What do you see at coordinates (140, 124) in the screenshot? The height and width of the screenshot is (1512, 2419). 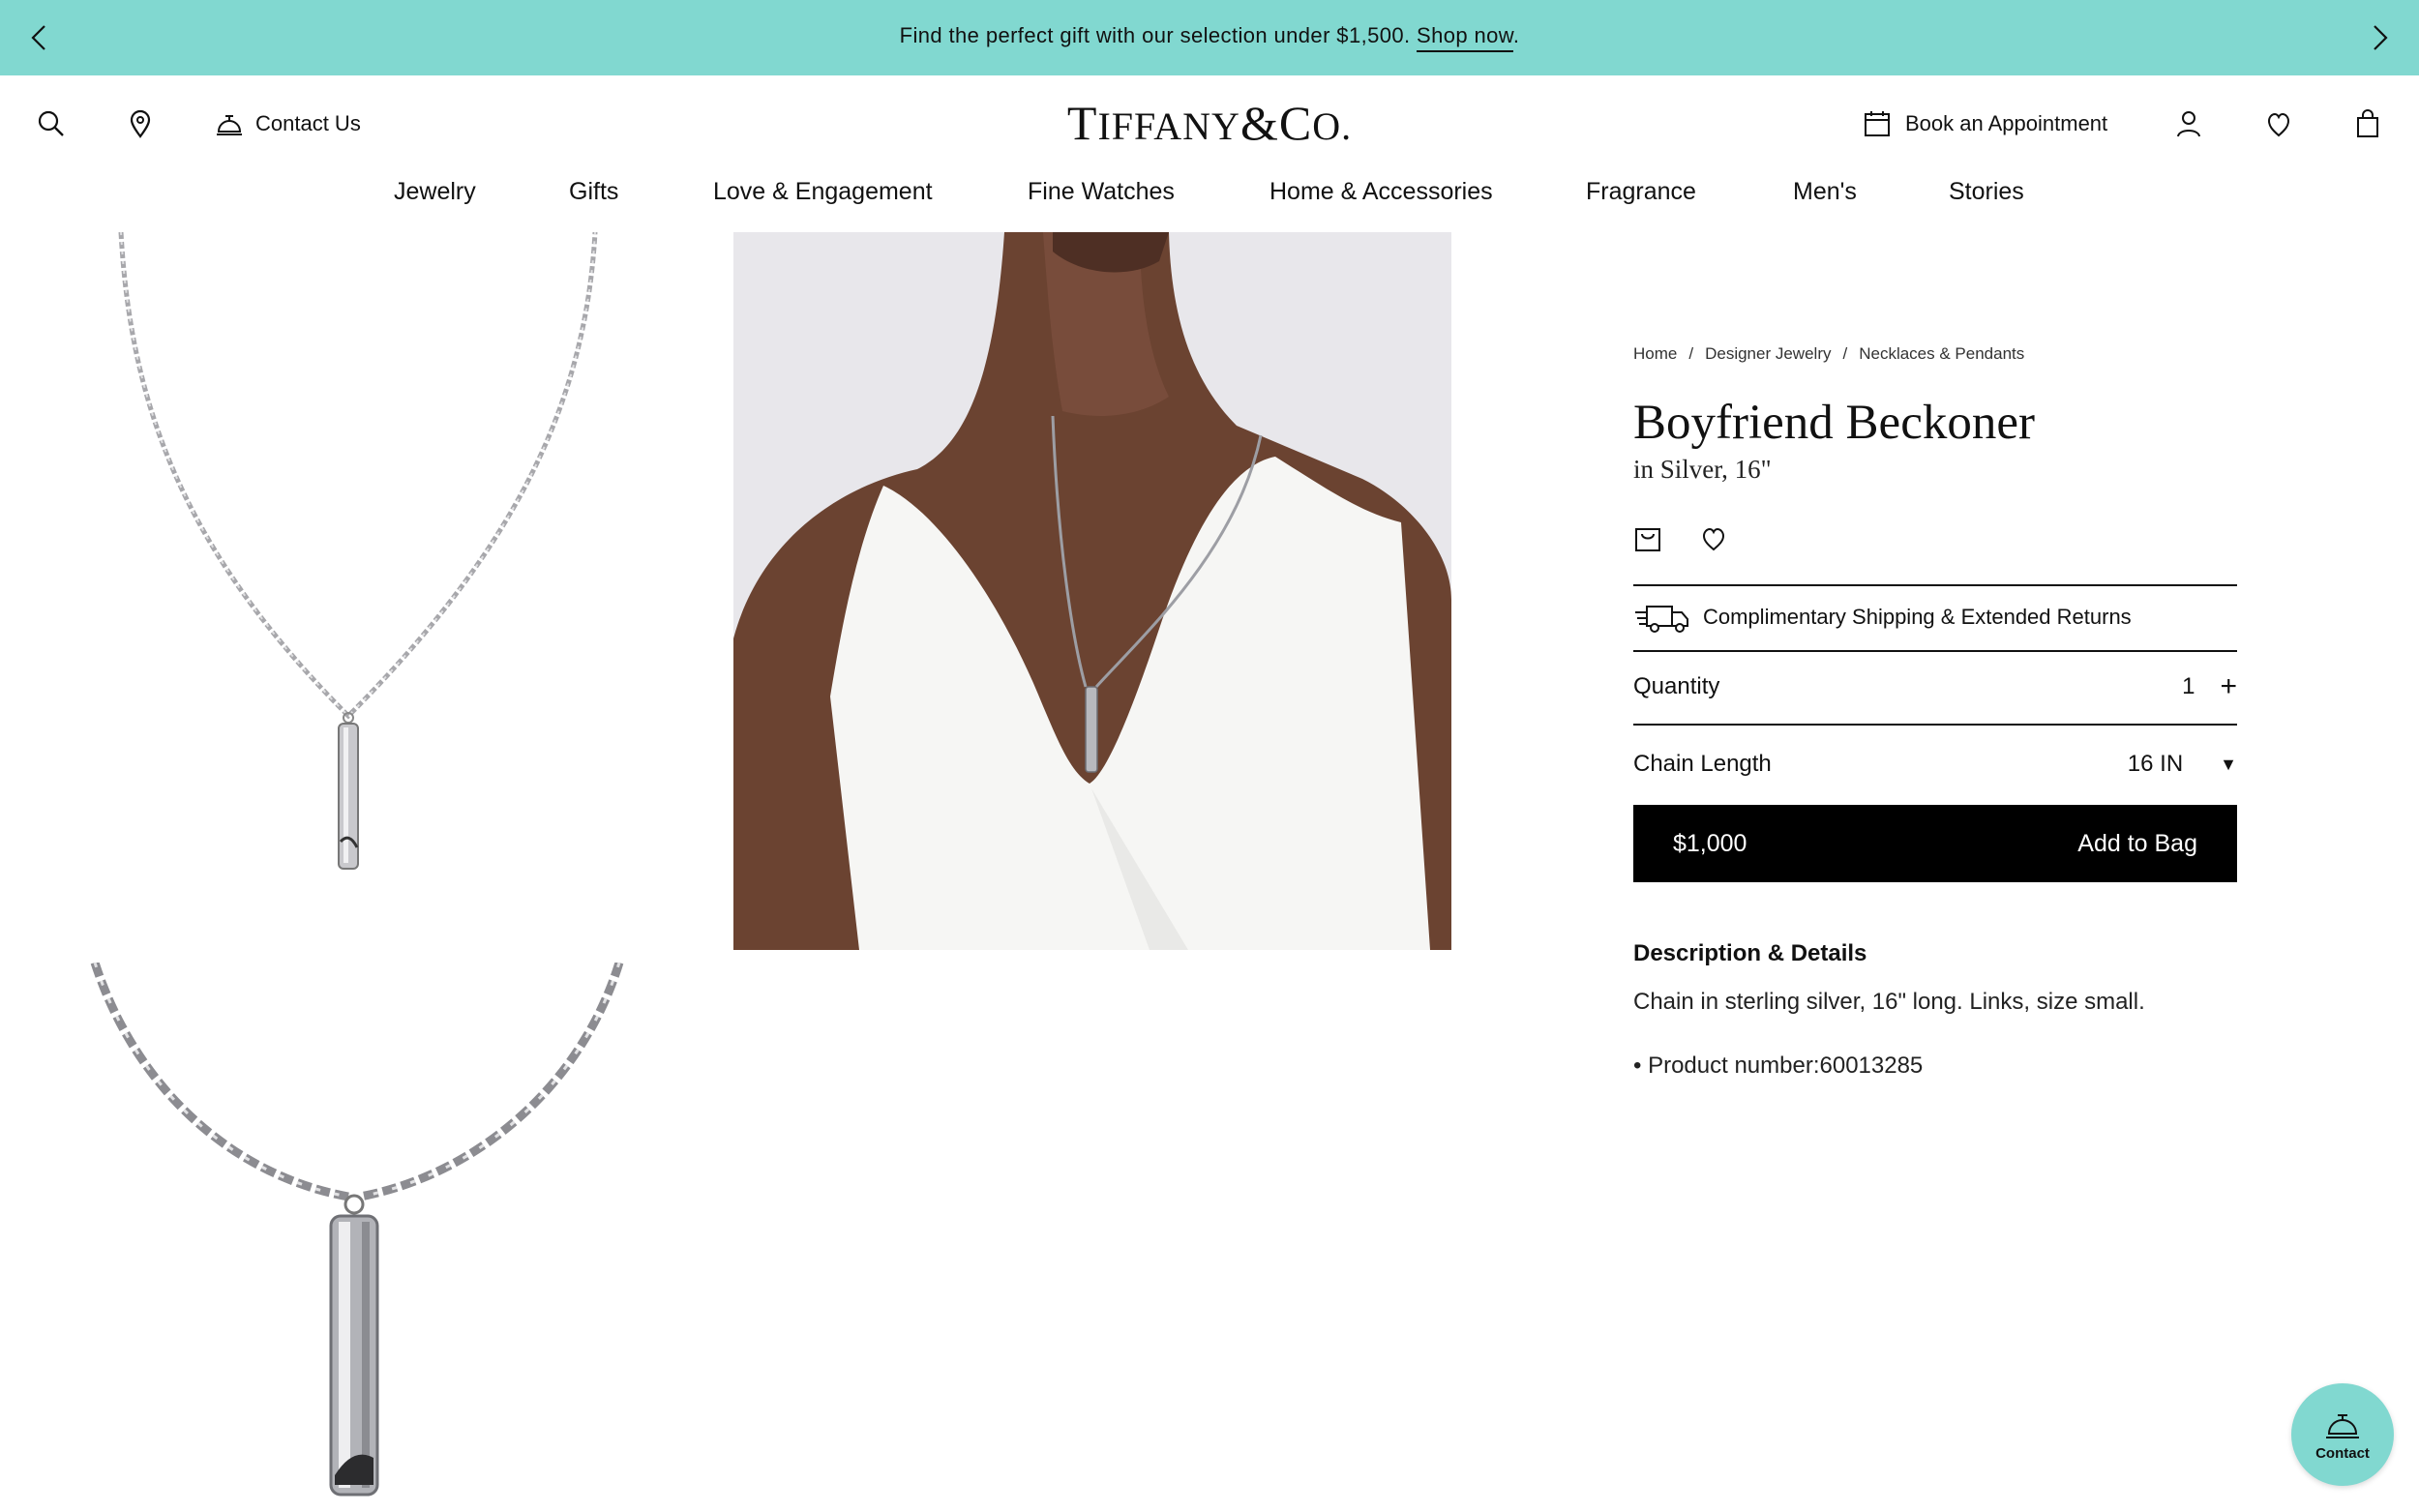 I see `location-pin-icon` at bounding box center [140, 124].